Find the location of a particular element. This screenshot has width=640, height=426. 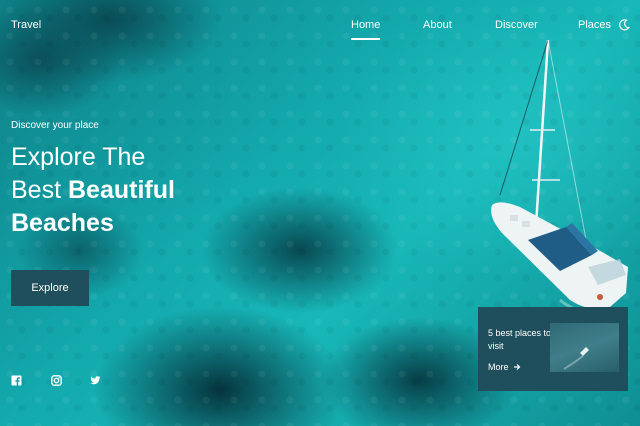

card-thumbnail is located at coordinates (584, 347).